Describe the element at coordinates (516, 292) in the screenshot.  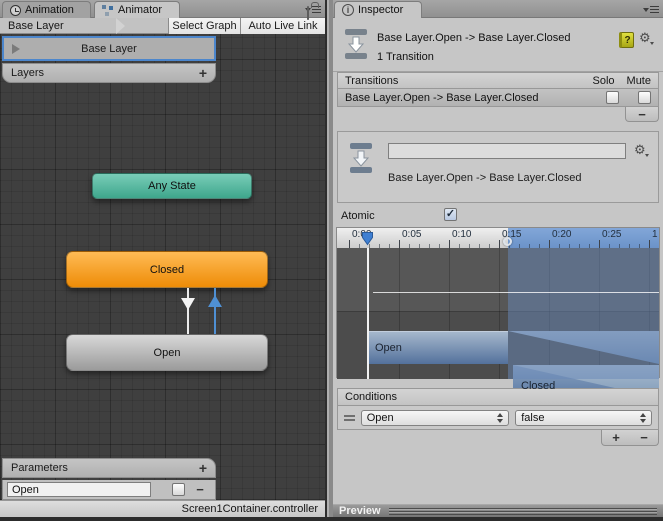
I see `timeline-value-line` at that location.